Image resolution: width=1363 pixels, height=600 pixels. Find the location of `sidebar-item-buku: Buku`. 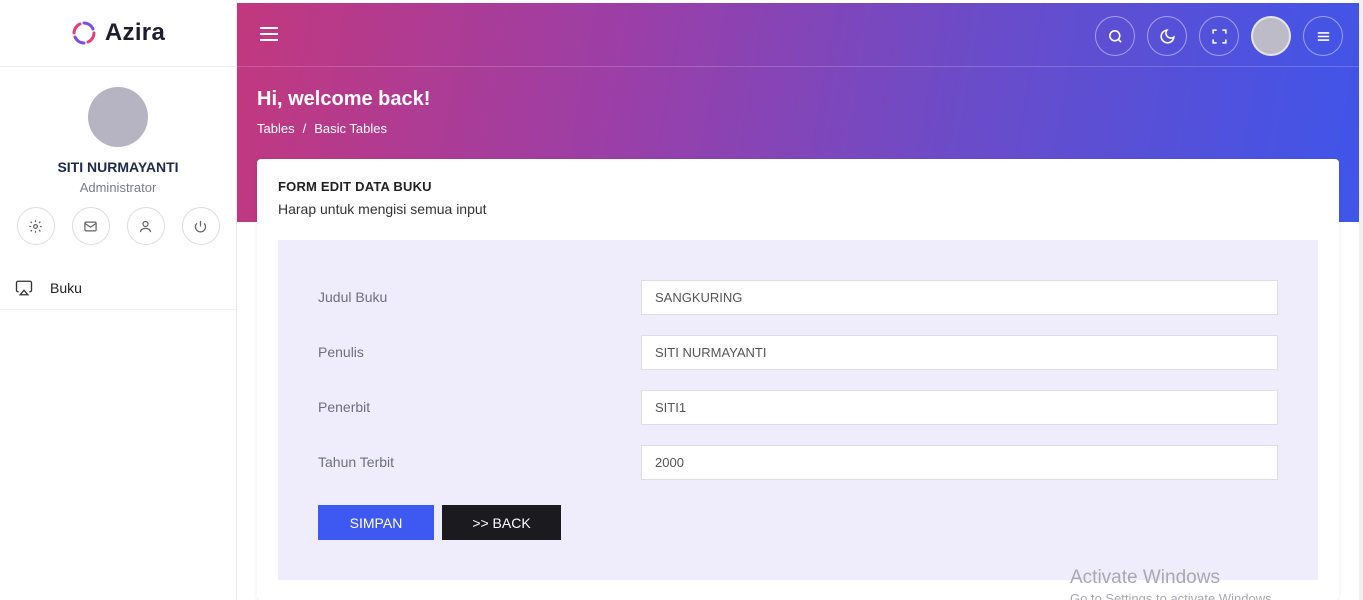

sidebar-item-buku: Buku is located at coordinates (118, 288).